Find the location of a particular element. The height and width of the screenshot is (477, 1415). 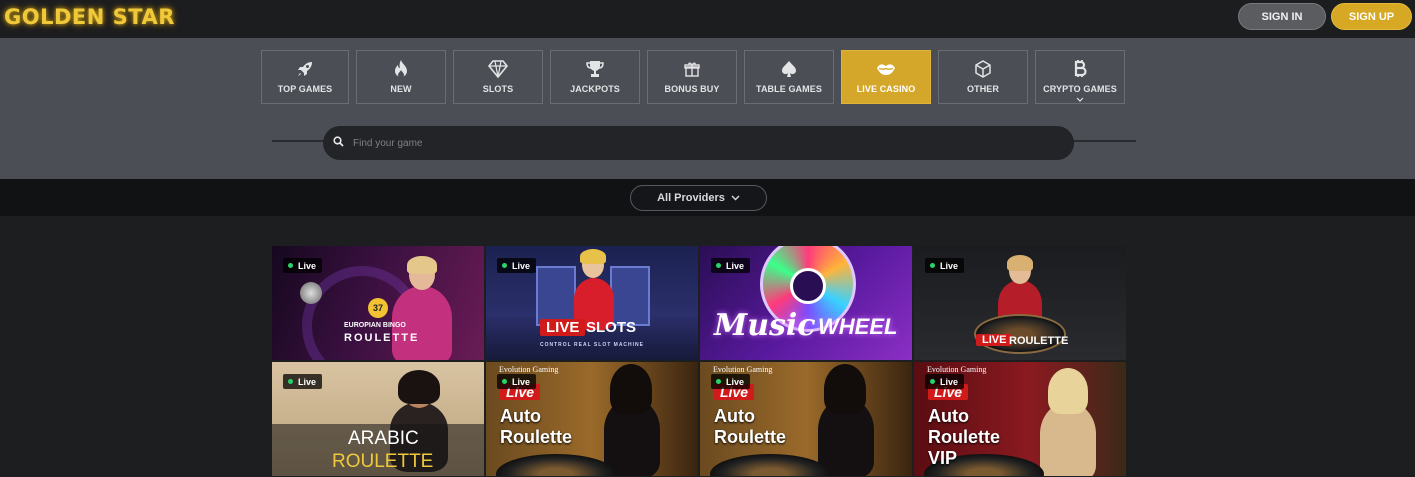

tab-other: OTHER is located at coordinates (983, 77).